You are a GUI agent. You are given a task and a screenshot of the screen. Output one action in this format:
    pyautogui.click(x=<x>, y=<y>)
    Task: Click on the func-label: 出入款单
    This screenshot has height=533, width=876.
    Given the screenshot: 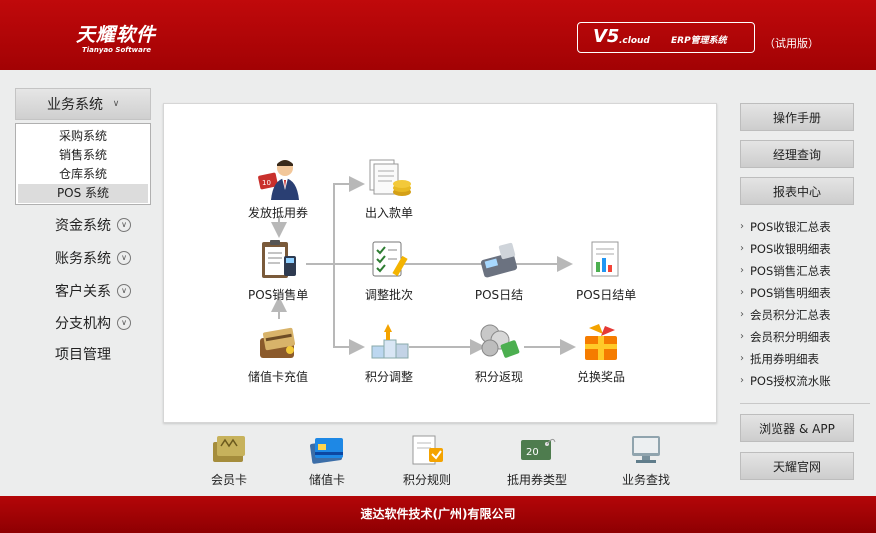 What is the action you would take?
    pyautogui.click(x=388, y=213)
    